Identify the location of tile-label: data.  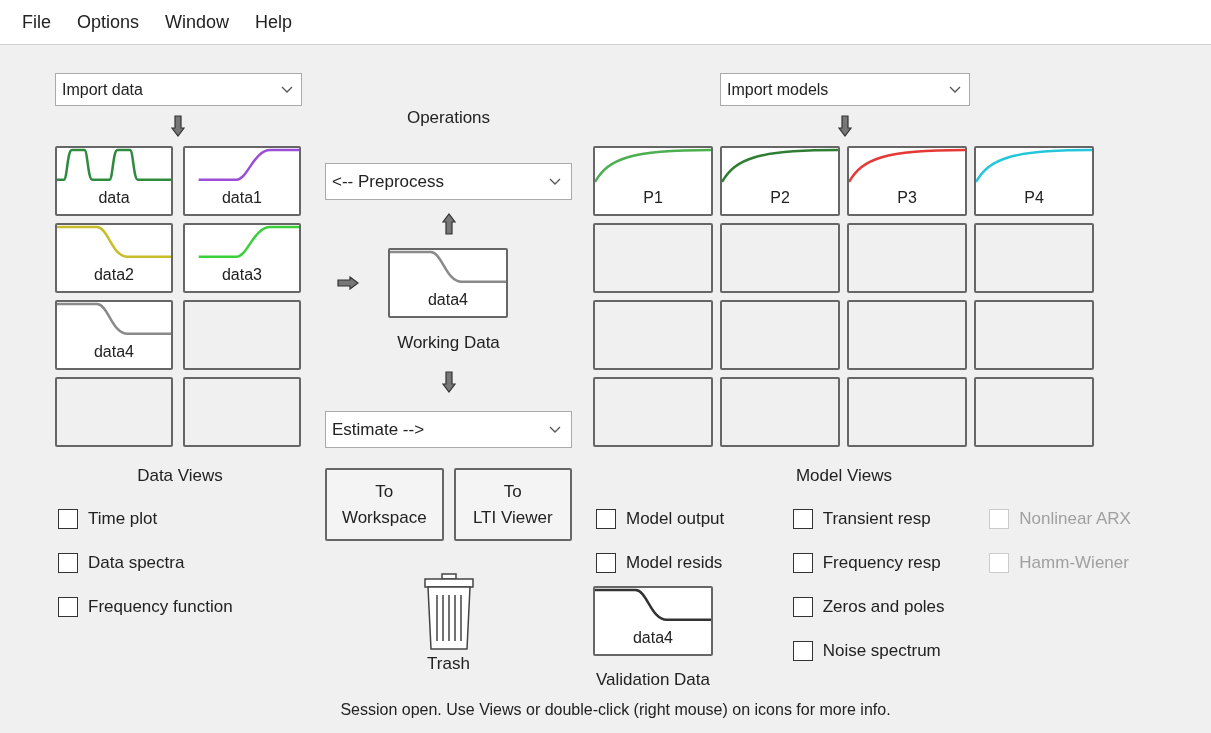
(114, 198).